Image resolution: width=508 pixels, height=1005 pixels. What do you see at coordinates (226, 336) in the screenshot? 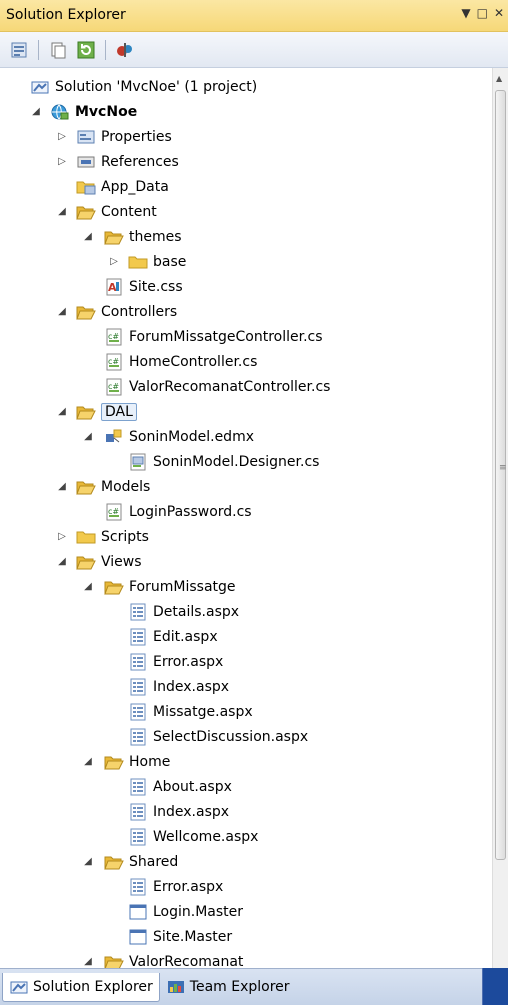
I see `tree-item-label: ForumMissatgeController.cs` at bounding box center [226, 336].